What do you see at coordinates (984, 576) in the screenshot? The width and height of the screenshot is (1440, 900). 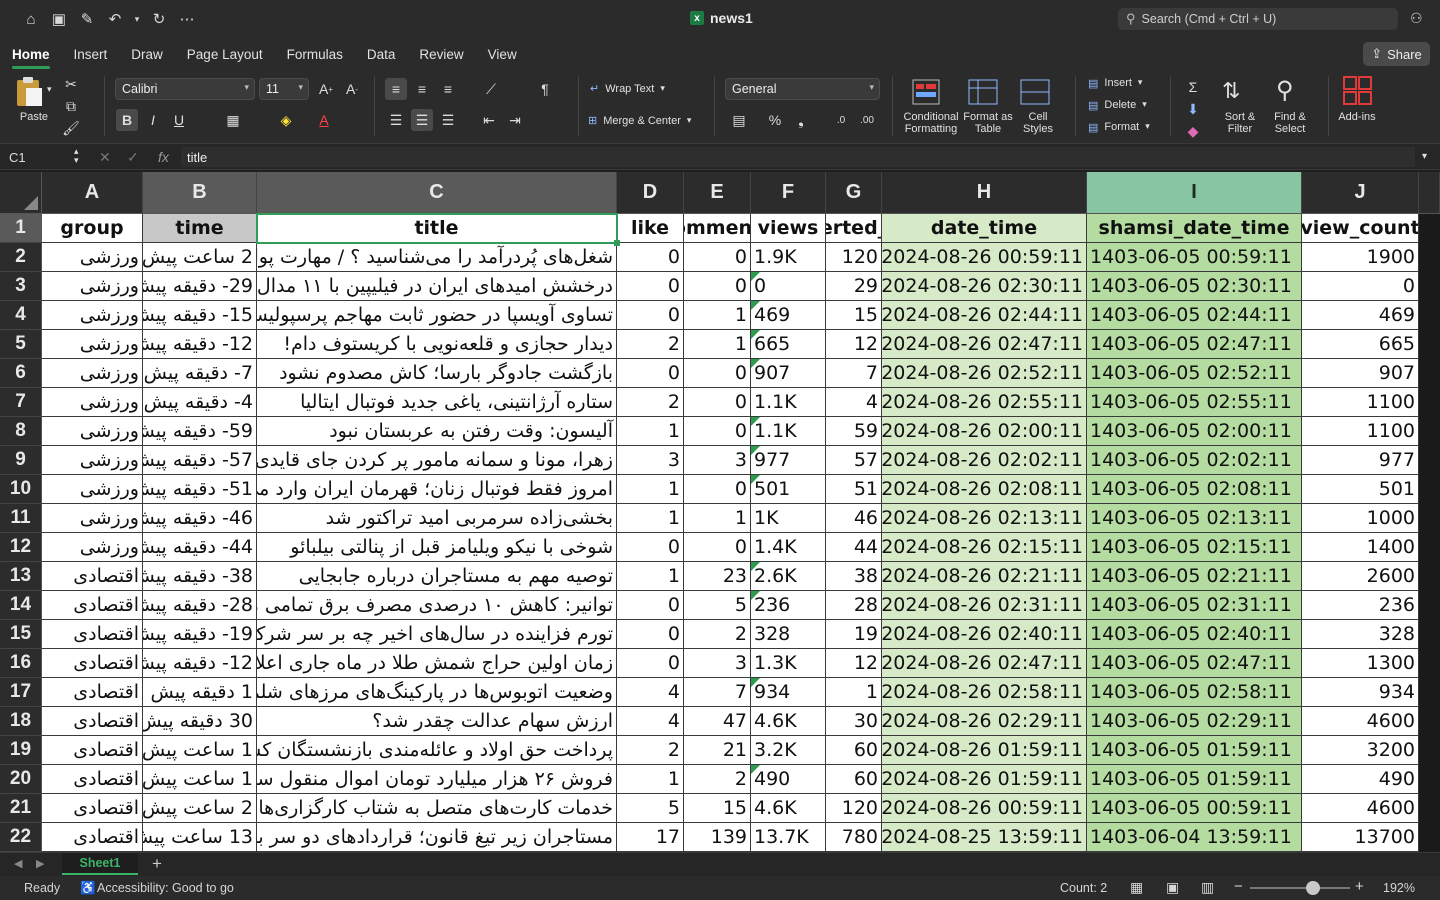 I see `cell-h-date: 2024-08-26 02:21:11` at bounding box center [984, 576].